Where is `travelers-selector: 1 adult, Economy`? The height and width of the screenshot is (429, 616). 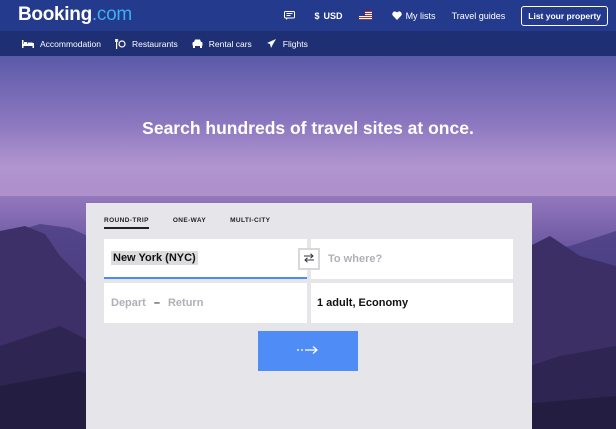 travelers-selector: 1 adult, Economy is located at coordinates (412, 303).